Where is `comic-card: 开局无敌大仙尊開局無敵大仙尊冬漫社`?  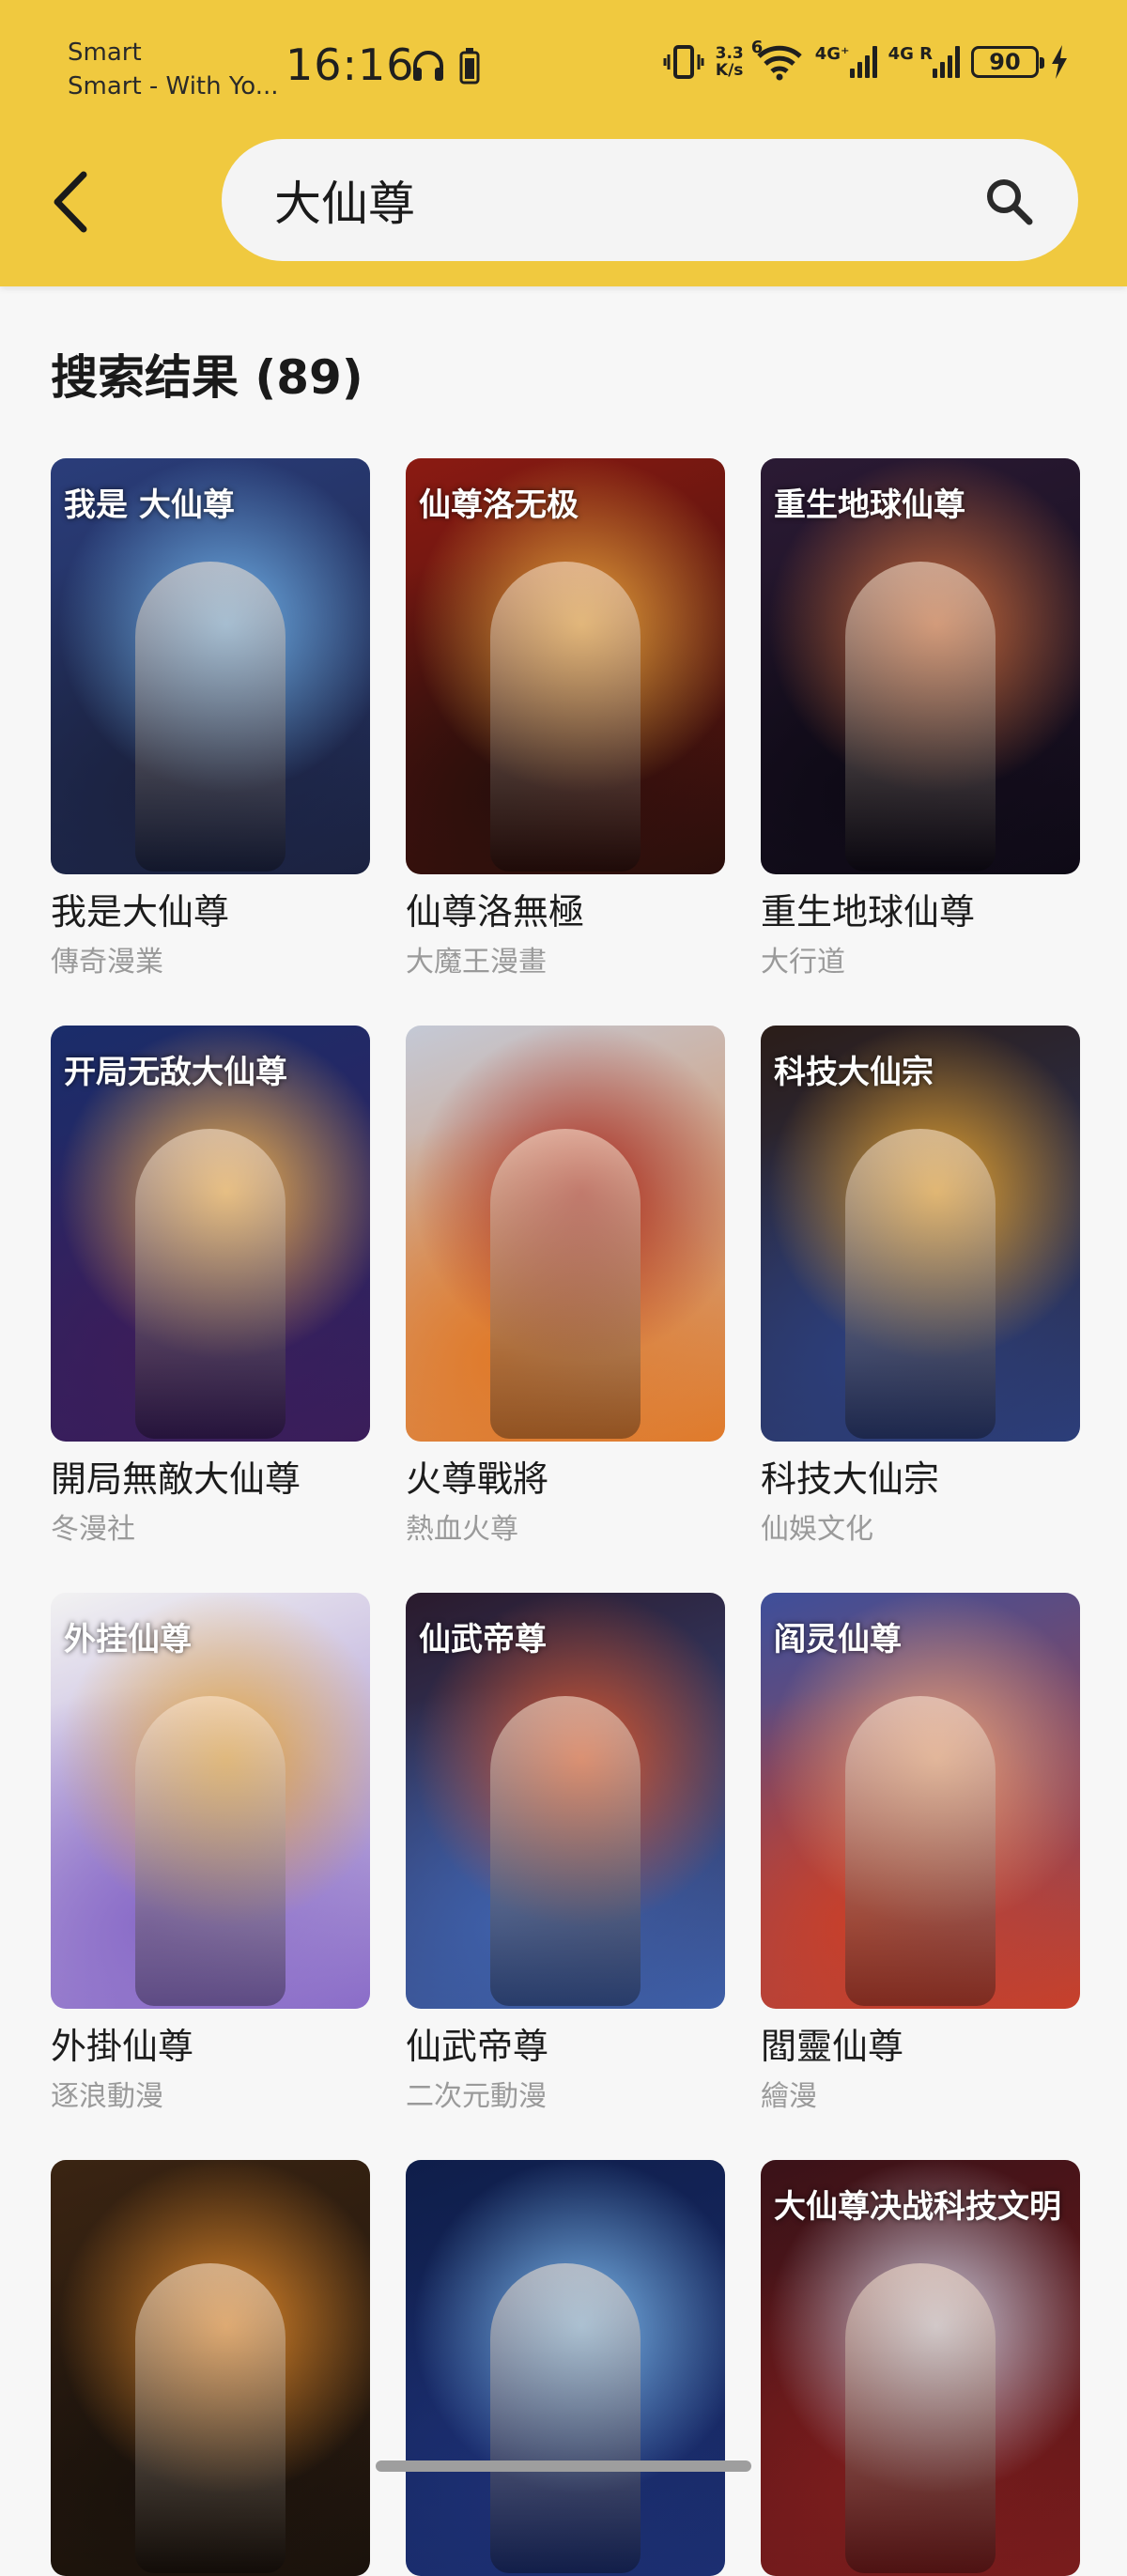
comic-card: 开局无敌大仙尊開局無敵大仙尊冬漫社 is located at coordinates (210, 1287).